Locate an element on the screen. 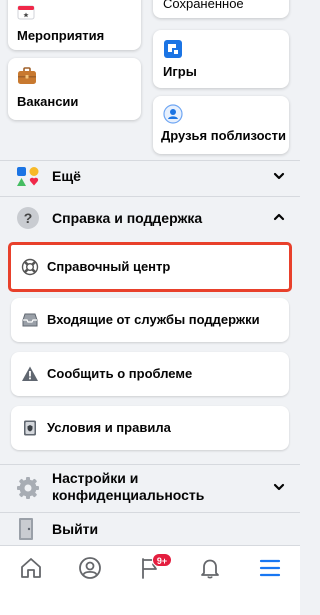  section-settings-privacy: Настройки и конфиденциальность is located at coordinates (150, 488).